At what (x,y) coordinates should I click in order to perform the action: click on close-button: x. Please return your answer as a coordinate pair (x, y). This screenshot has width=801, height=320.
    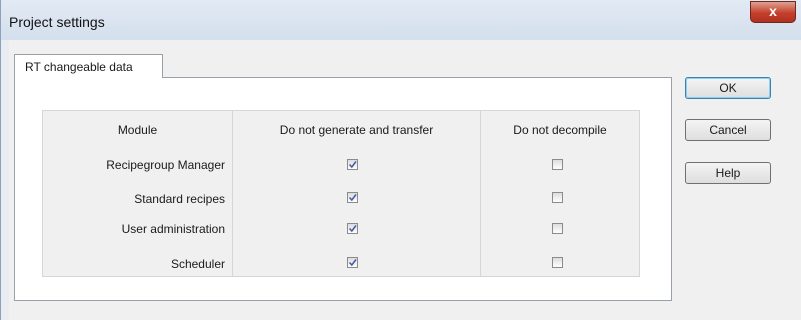
    Looking at the image, I should click on (773, 12).